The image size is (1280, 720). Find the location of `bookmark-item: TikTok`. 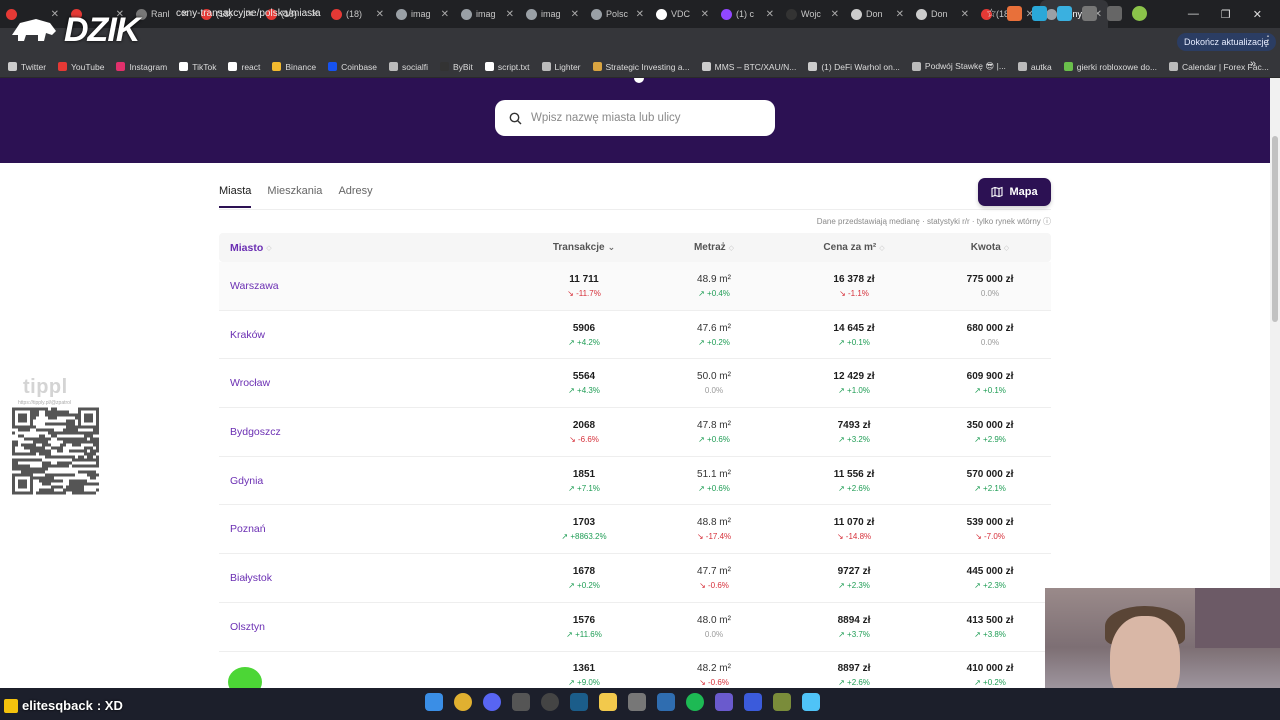

bookmark-item: TikTok is located at coordinates (197, 67).